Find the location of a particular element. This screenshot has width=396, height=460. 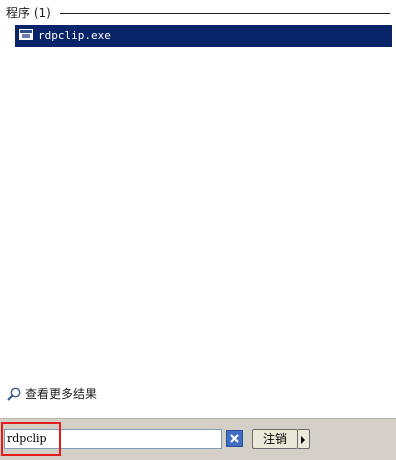

search-highlight-box is located at coordinates (31, 439).